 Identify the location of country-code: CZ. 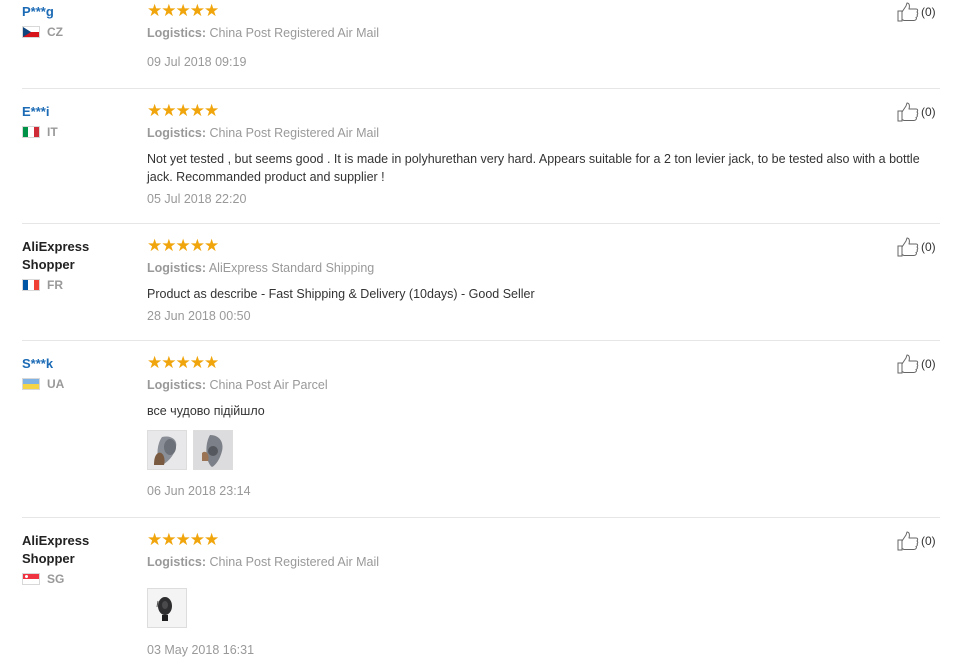
(55, 32).